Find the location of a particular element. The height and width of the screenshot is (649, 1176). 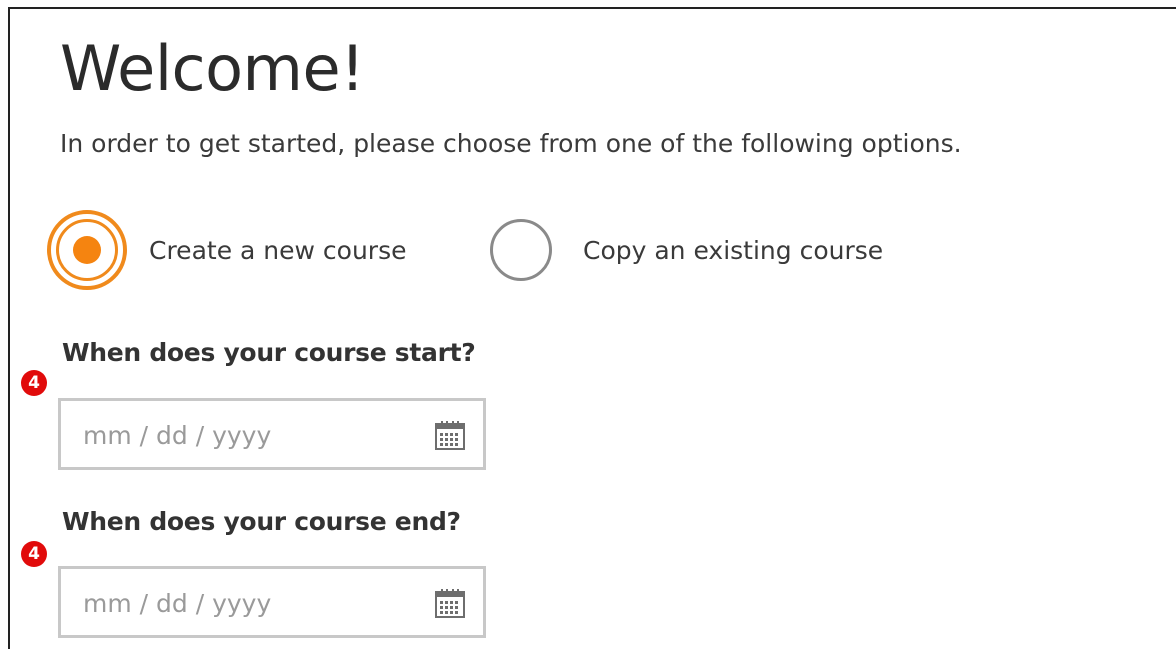

start-date-placeholder: mm / dd / yyyy is located at coordinates (177, 435).